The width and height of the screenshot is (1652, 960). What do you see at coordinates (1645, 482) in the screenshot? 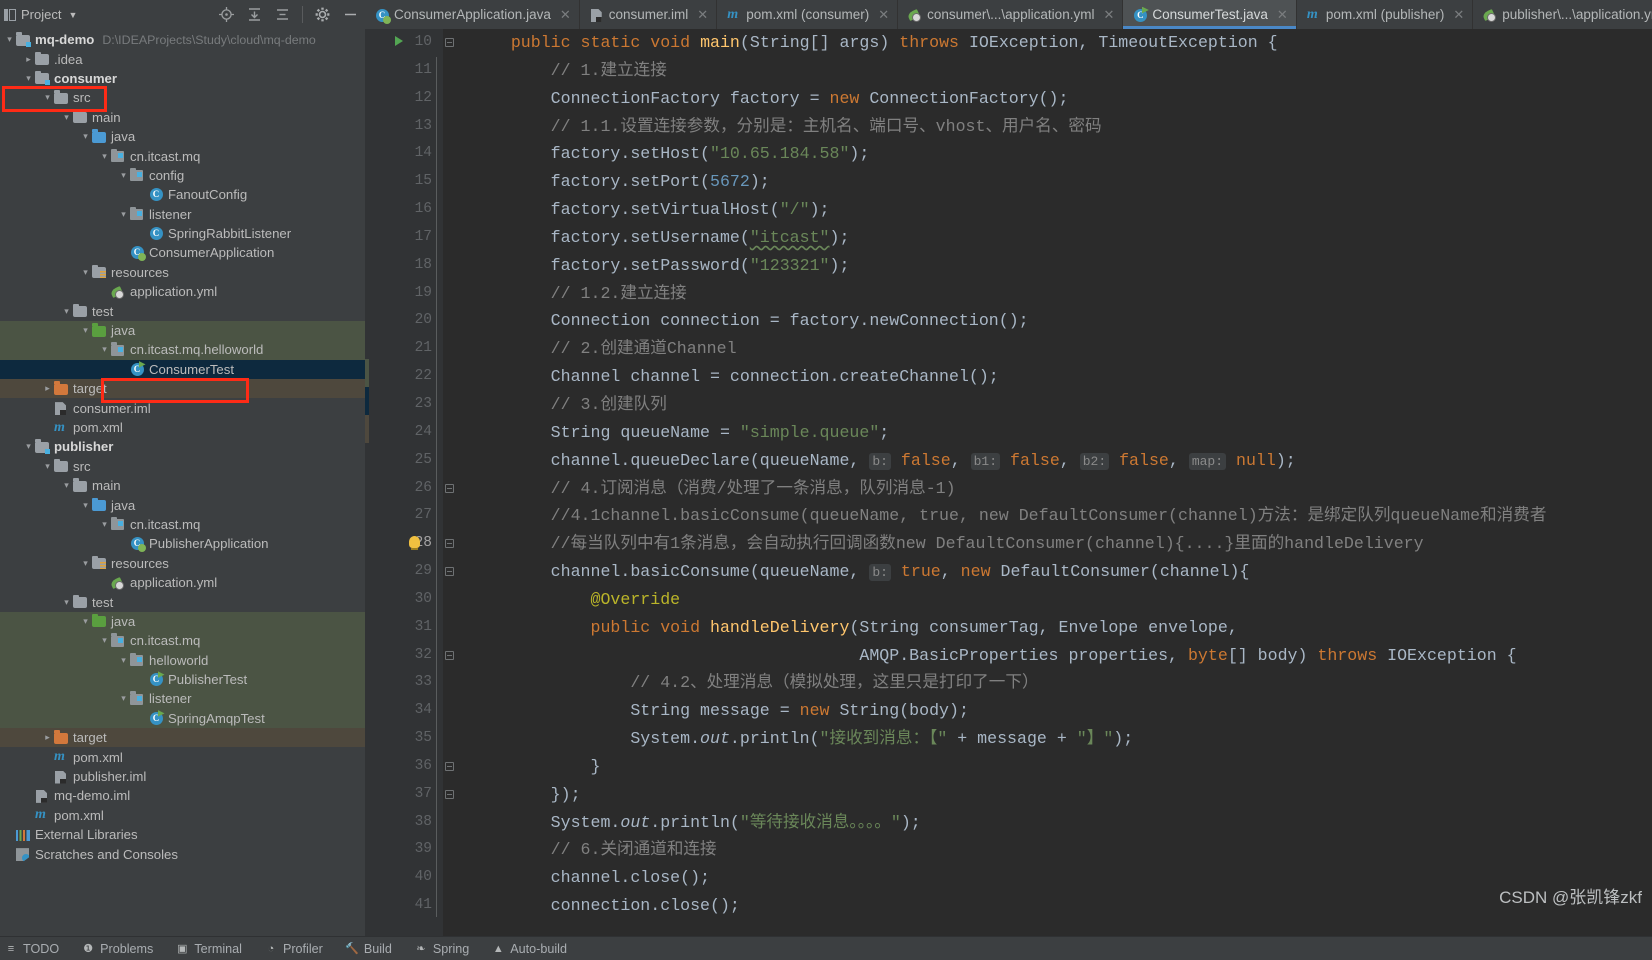
I see `editor-scrollbar` at bounding box center [1645, 482].